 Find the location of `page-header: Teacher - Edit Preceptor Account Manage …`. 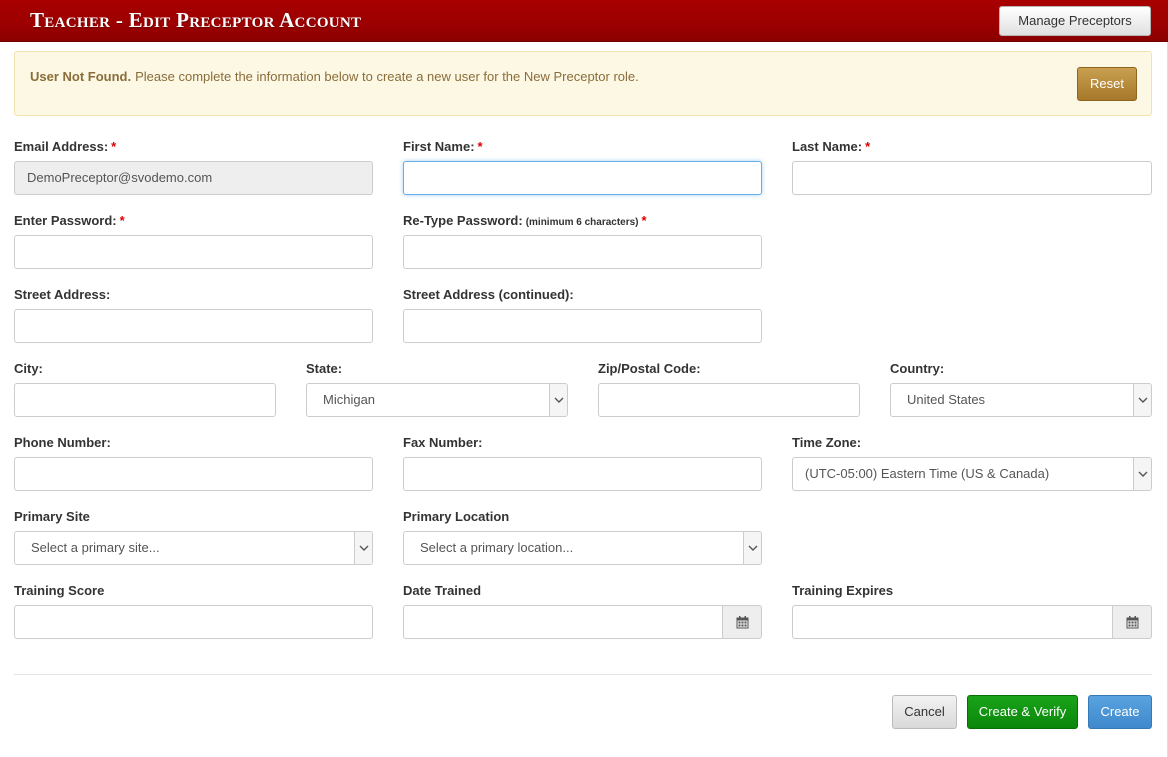

page-header: Teacher - Edit Preceptor Account Manage … is located at coordinates (584, 21).